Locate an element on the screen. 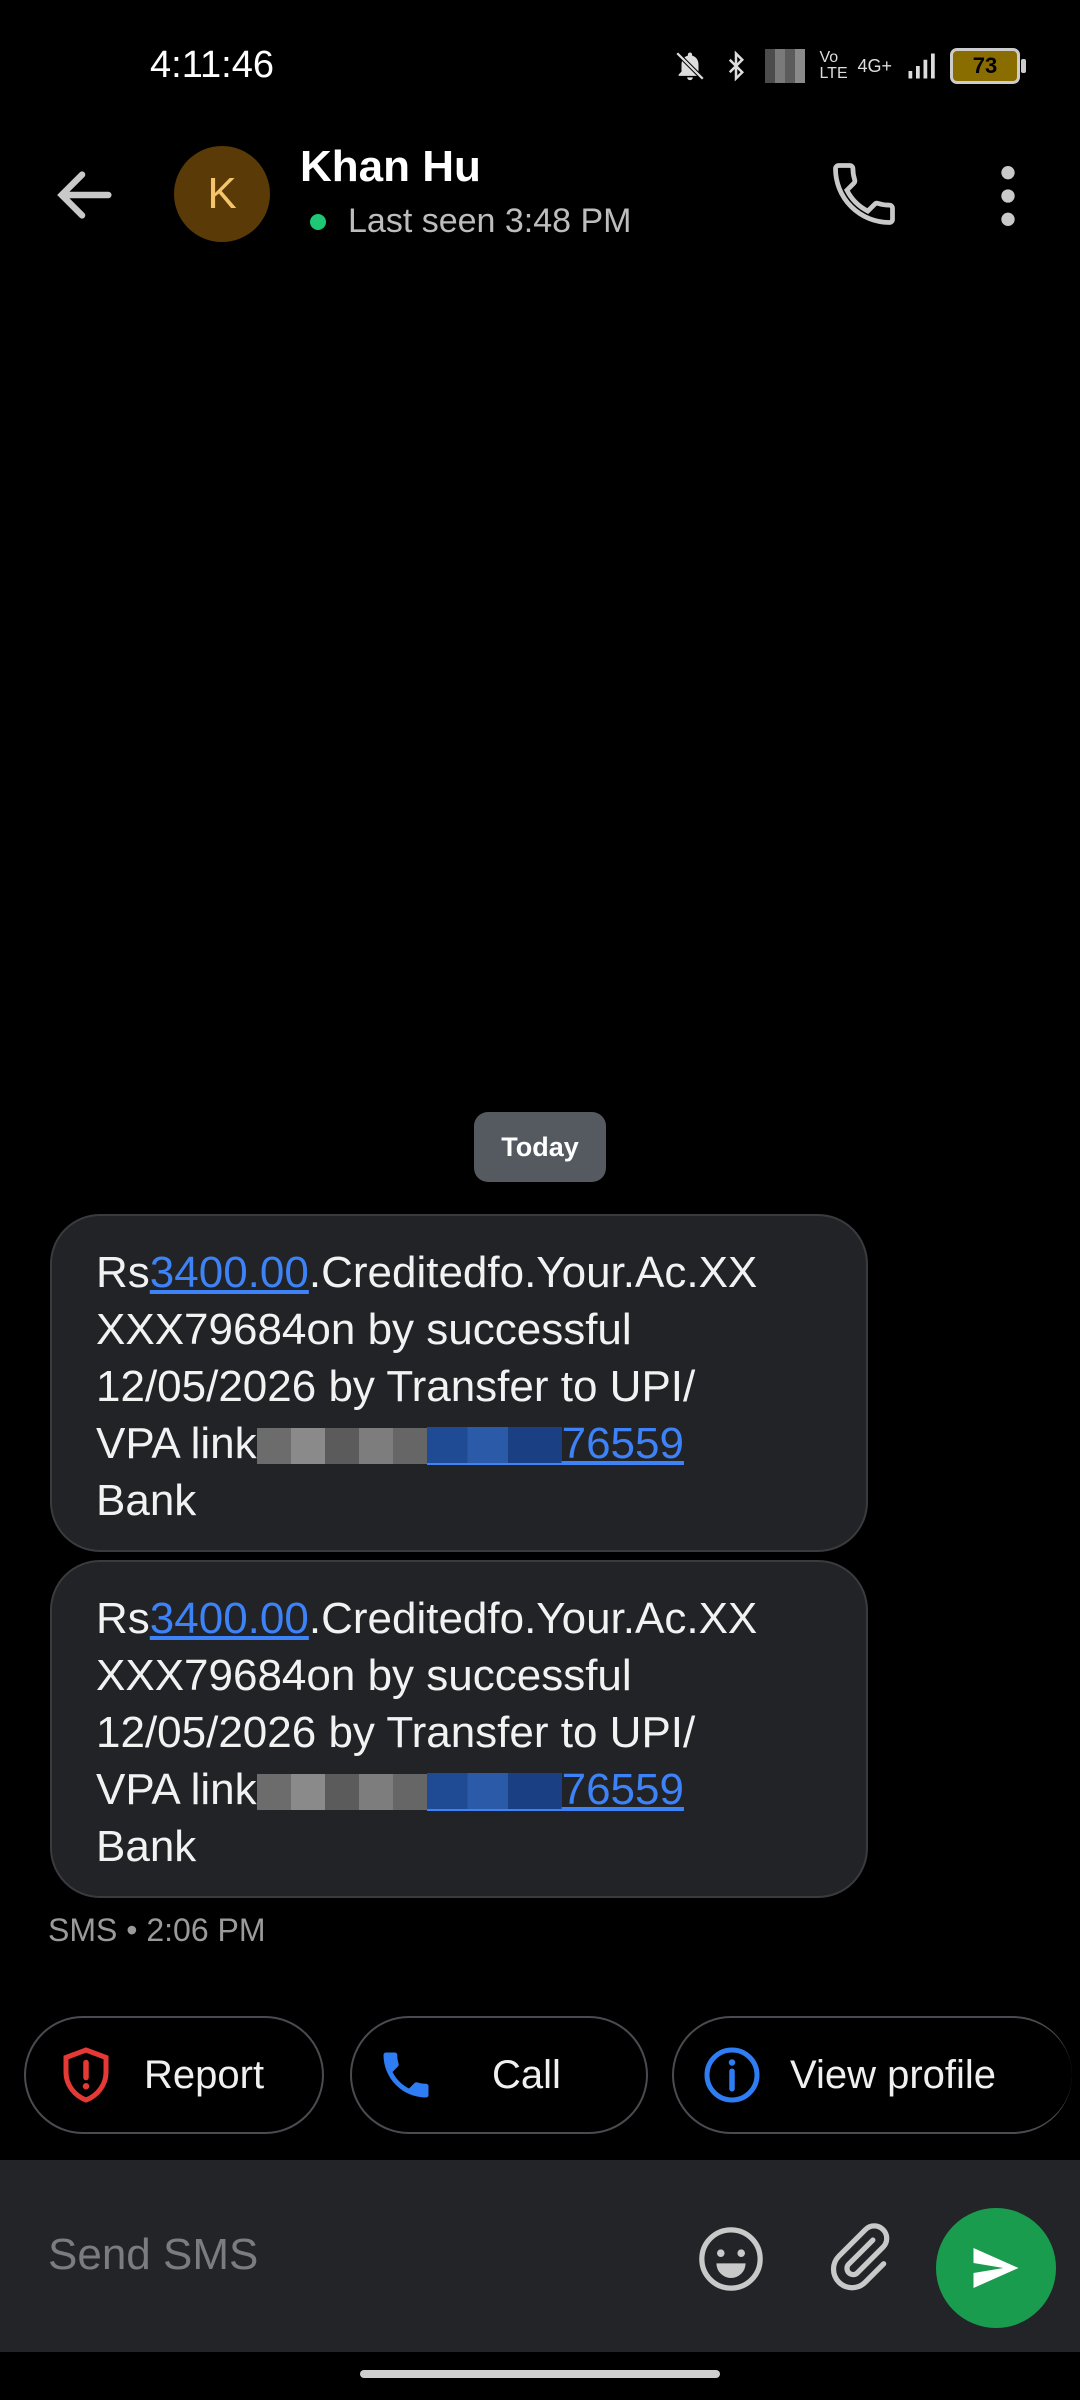 This screenshot has height=2400, width=1080. last-seen-status: Last seen 3:48 PM is located at coordinates (490, 221).